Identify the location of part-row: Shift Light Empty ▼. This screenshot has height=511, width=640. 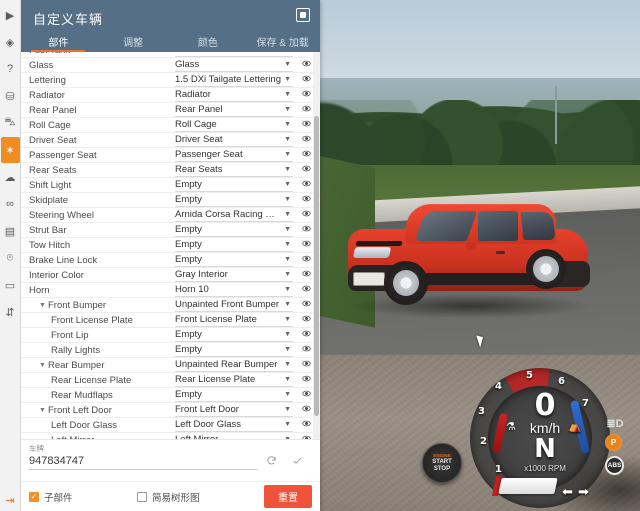
(167, 185).